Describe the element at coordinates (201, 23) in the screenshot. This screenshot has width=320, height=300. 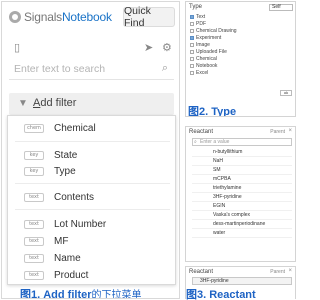
I see `type-option-label: PDF` at that location.